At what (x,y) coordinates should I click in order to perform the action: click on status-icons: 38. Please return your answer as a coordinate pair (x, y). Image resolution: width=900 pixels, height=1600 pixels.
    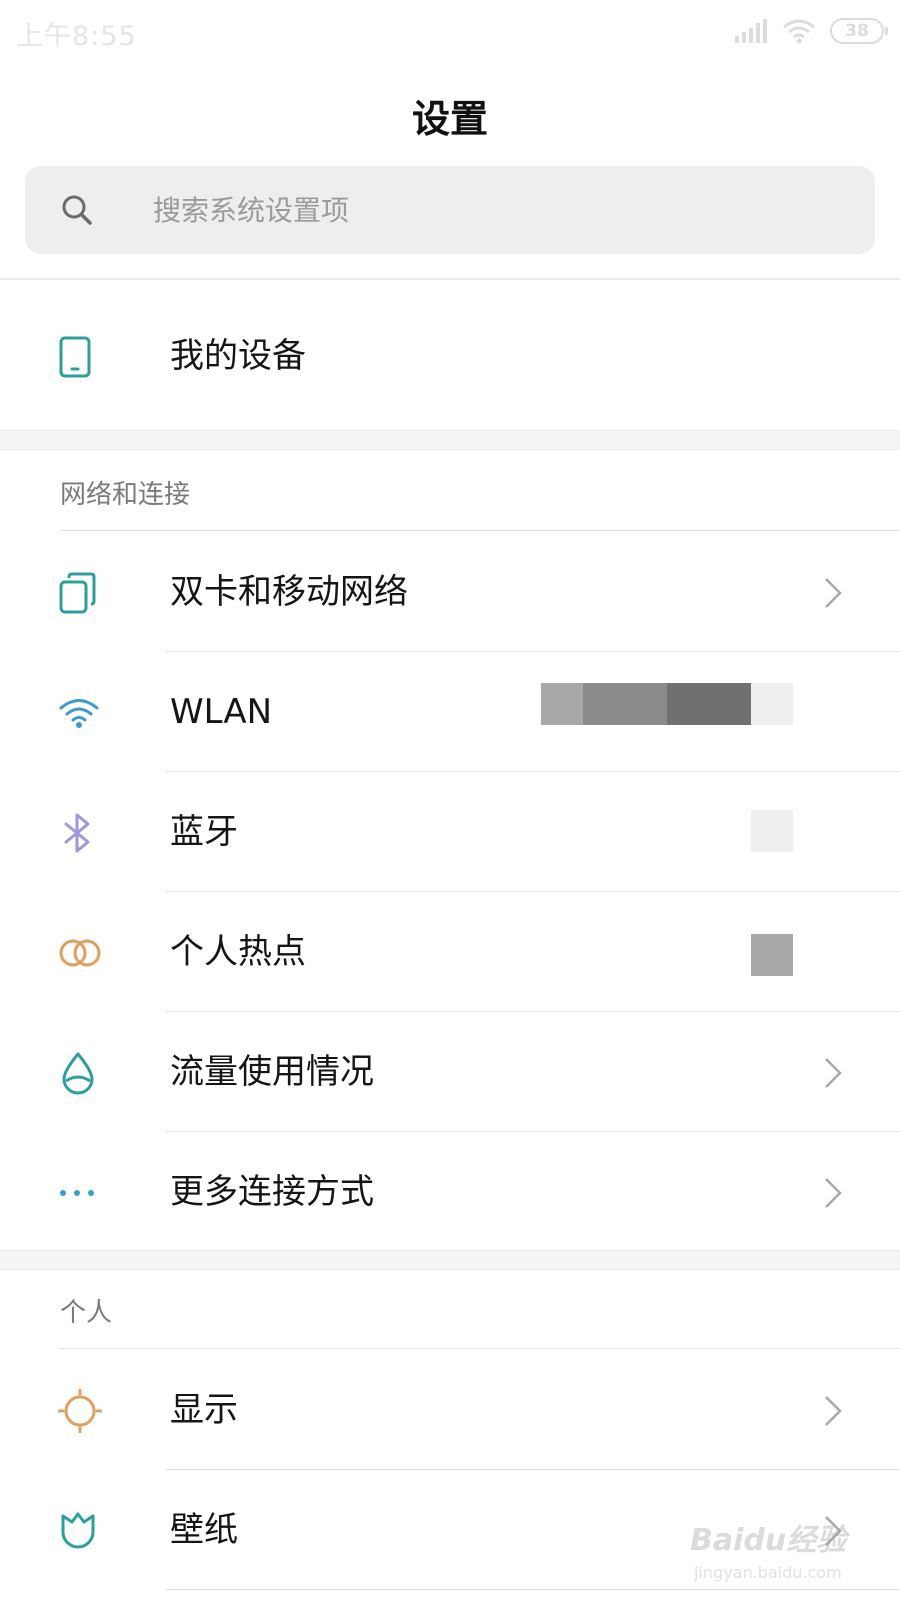
    Looking at the image, I should click on (811, 31).